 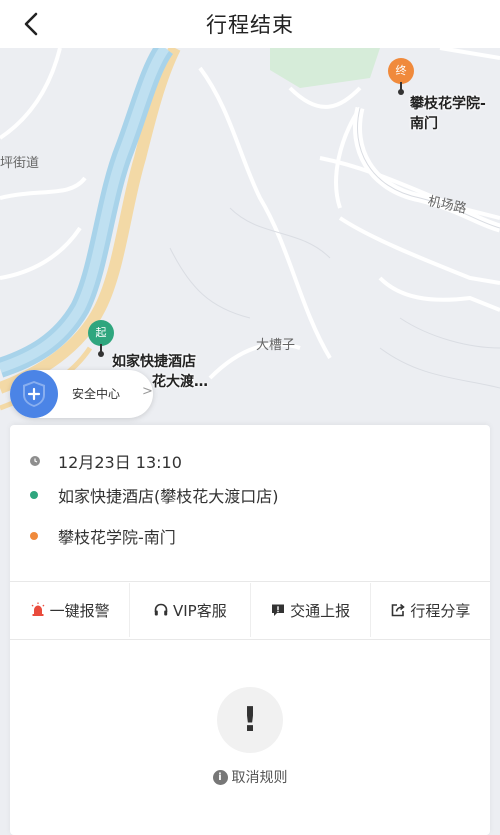 I want to click on page-title: 行程结束, so click(x=250, y=25).